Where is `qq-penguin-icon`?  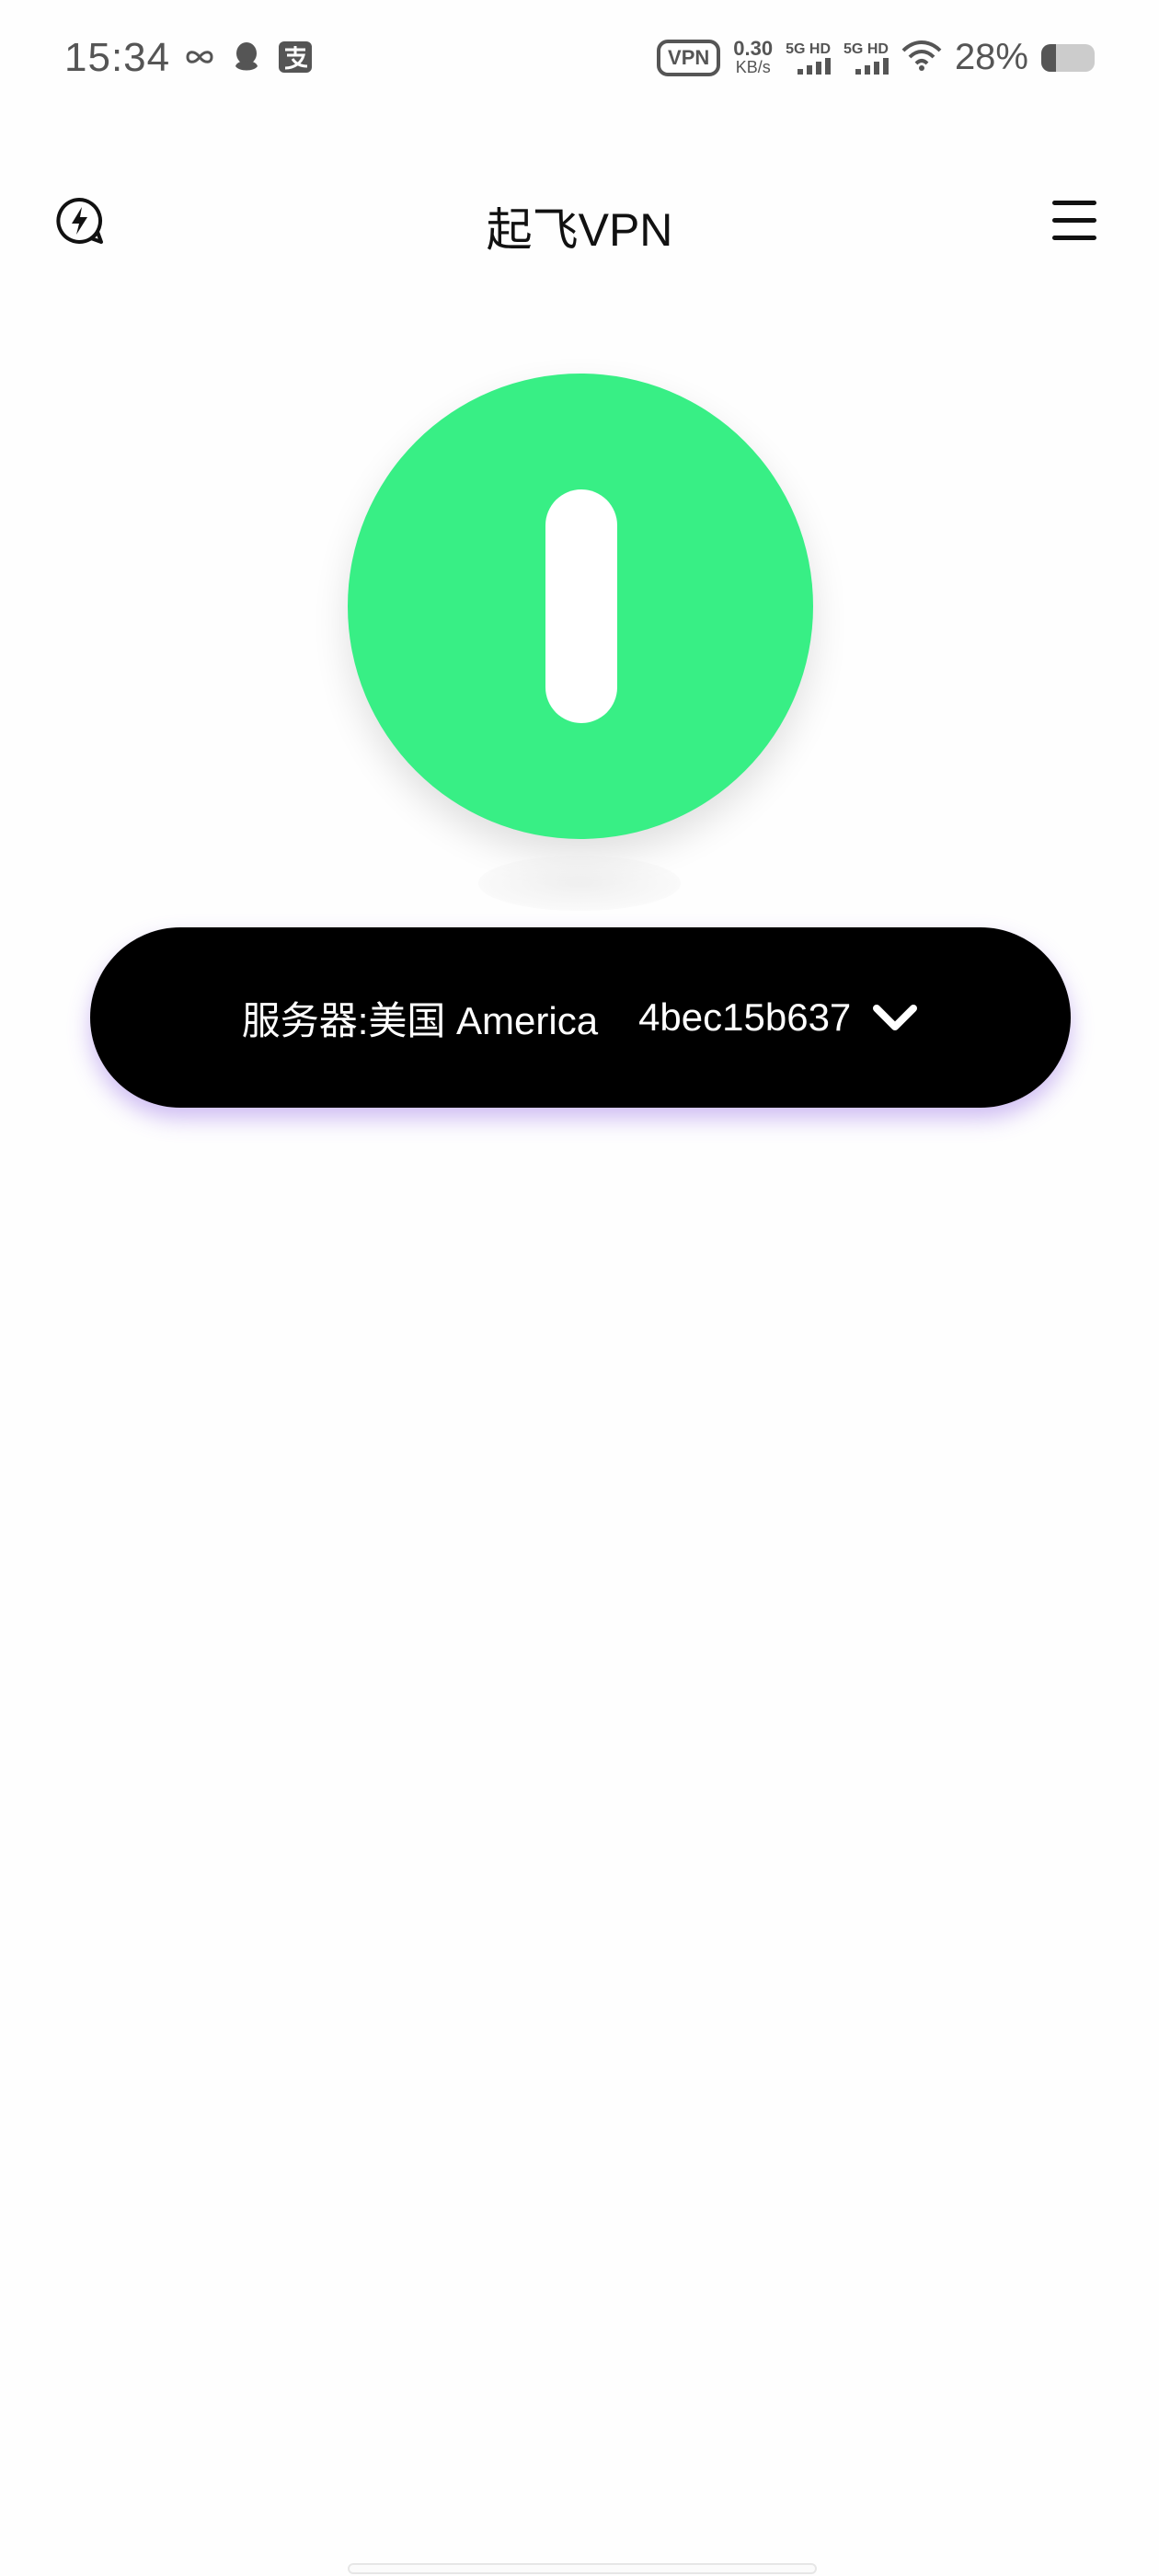 qq-penguin-icon is located at coordinates (246, 57).